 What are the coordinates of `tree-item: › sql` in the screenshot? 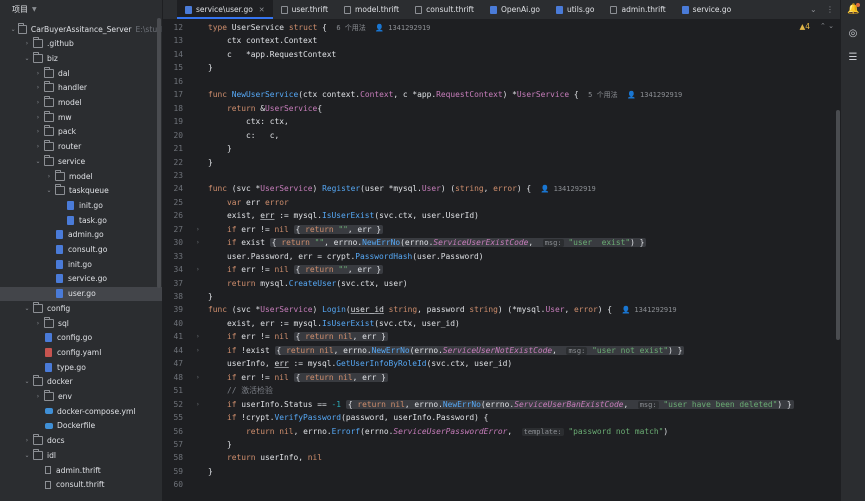 It's located at (81, 323).